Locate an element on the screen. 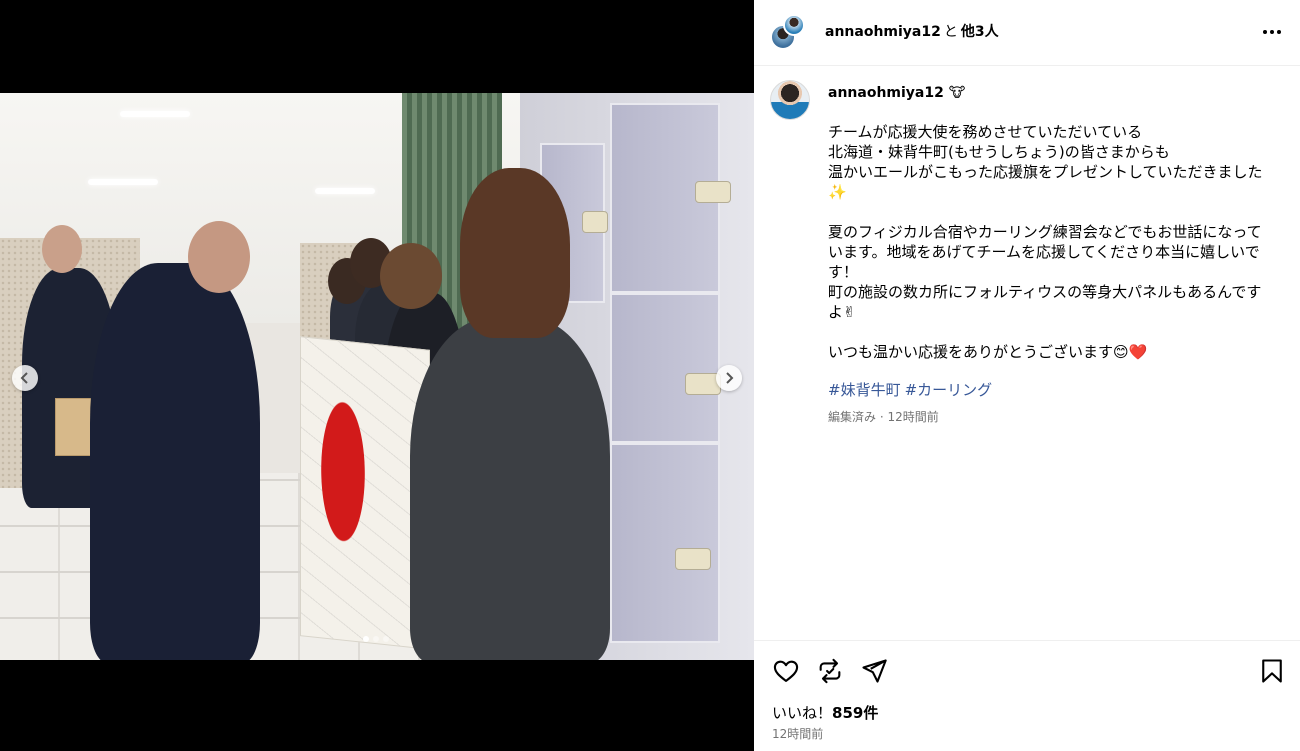 The height and width of the screenshot is (751, 1300). post-timestamp: 12時間前 is located at coordinates (797, 733).